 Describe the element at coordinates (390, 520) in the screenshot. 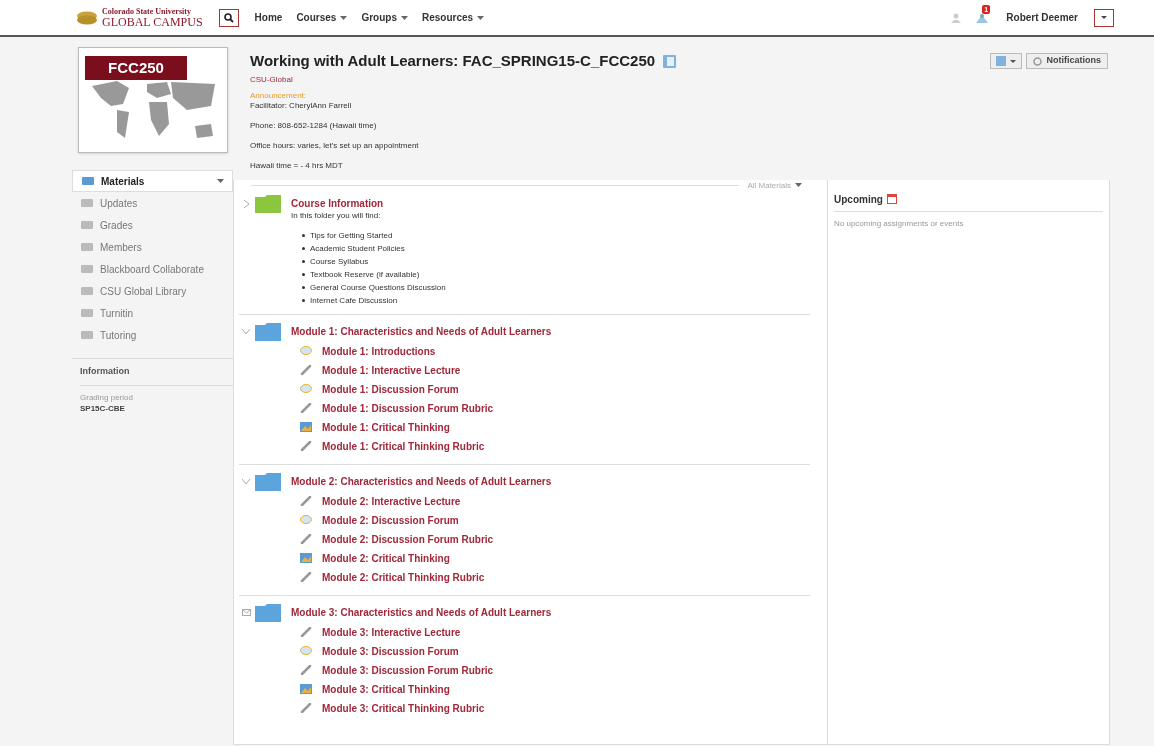

I see `module-item-link: Module 2: Discussion Forum` at that location.